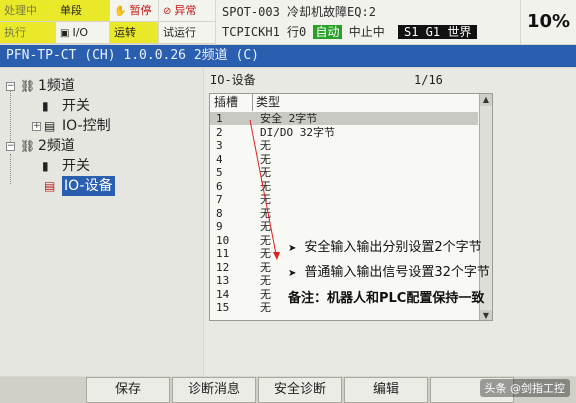  What do you see at coordinates (86, 126) in the screenshot?
I see `tree-item-label: IO-控制` at bounding box center [86, 126].